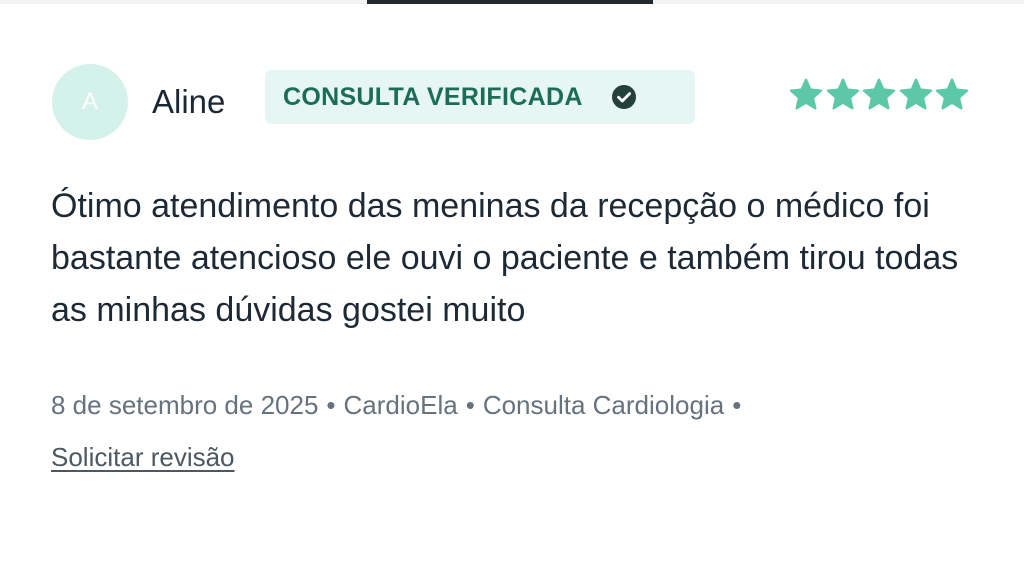 The height and width of the screenshot is (577, 1024). I want to click on review-date: 8 de setembro de 2025, so click(185, 405).